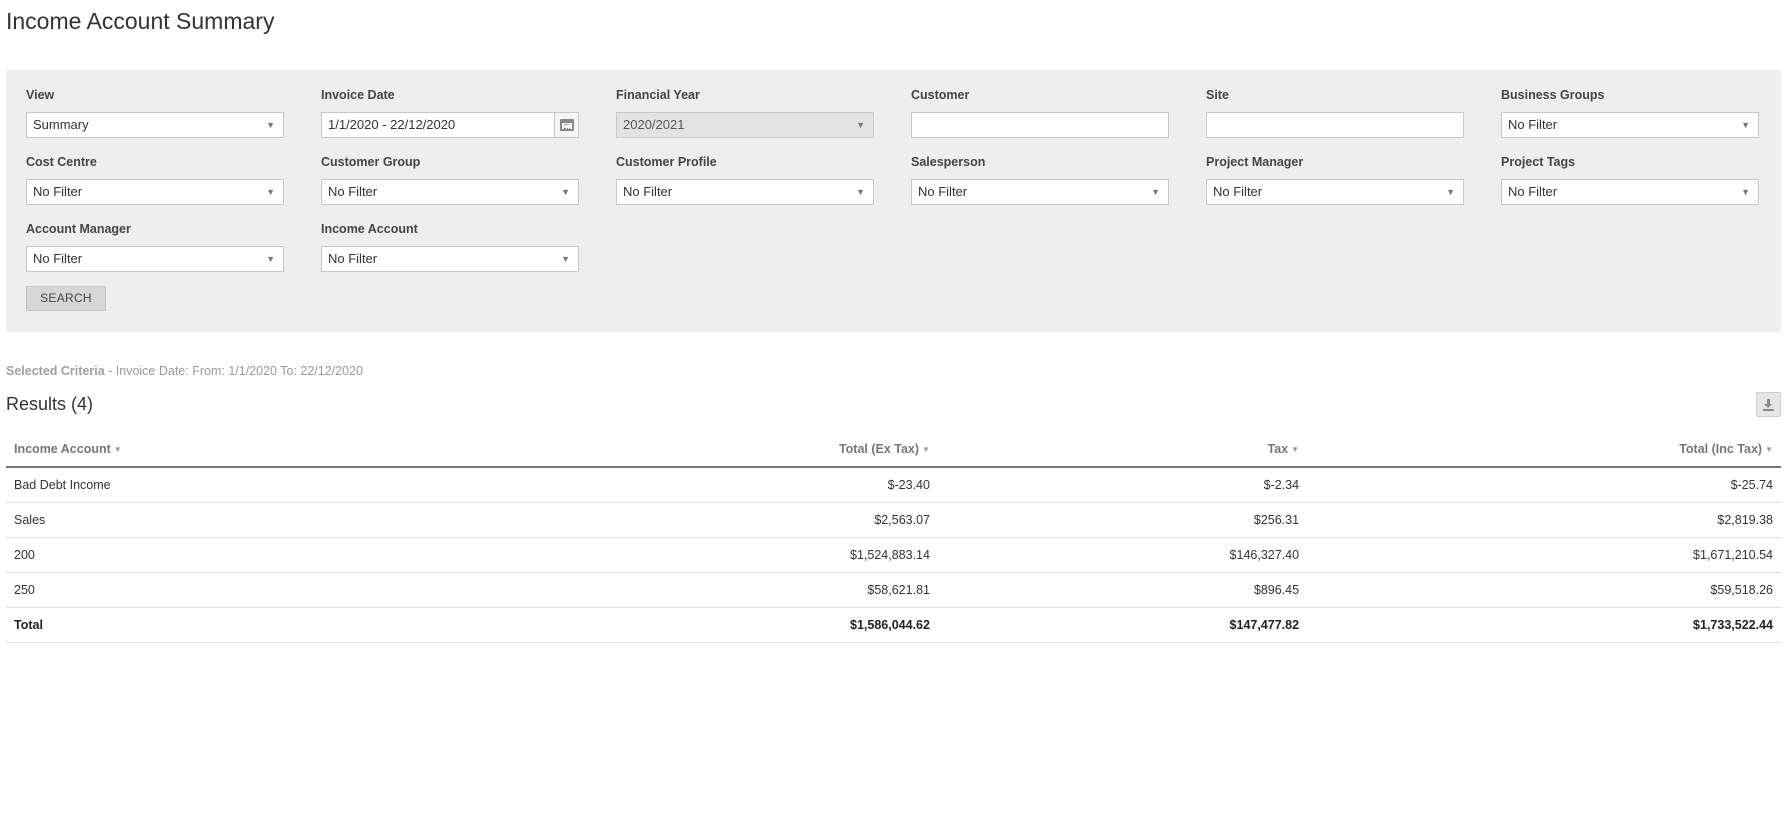 The height and width of the screenshot is (838, 1787). Describe the element at coordinates (58, 258) in the screenshot. I see `account-manager-value: No Filter` at that location.